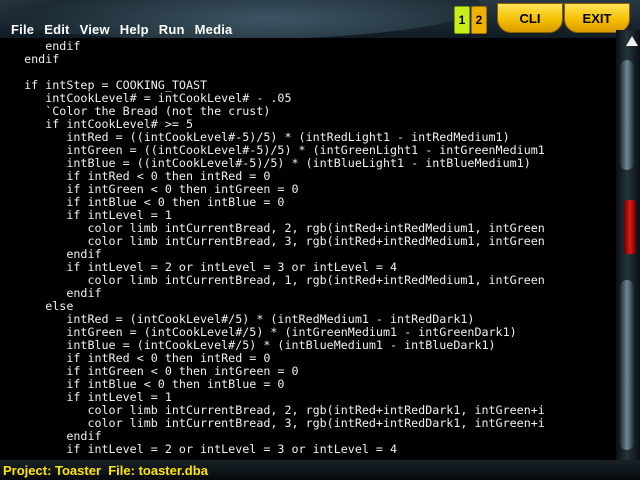 This screenshot has height=480, width=640. What do you see at coordinates (95, 29) in the screenshot?
I see `menu-view: View` at bounding box center [95, 29].